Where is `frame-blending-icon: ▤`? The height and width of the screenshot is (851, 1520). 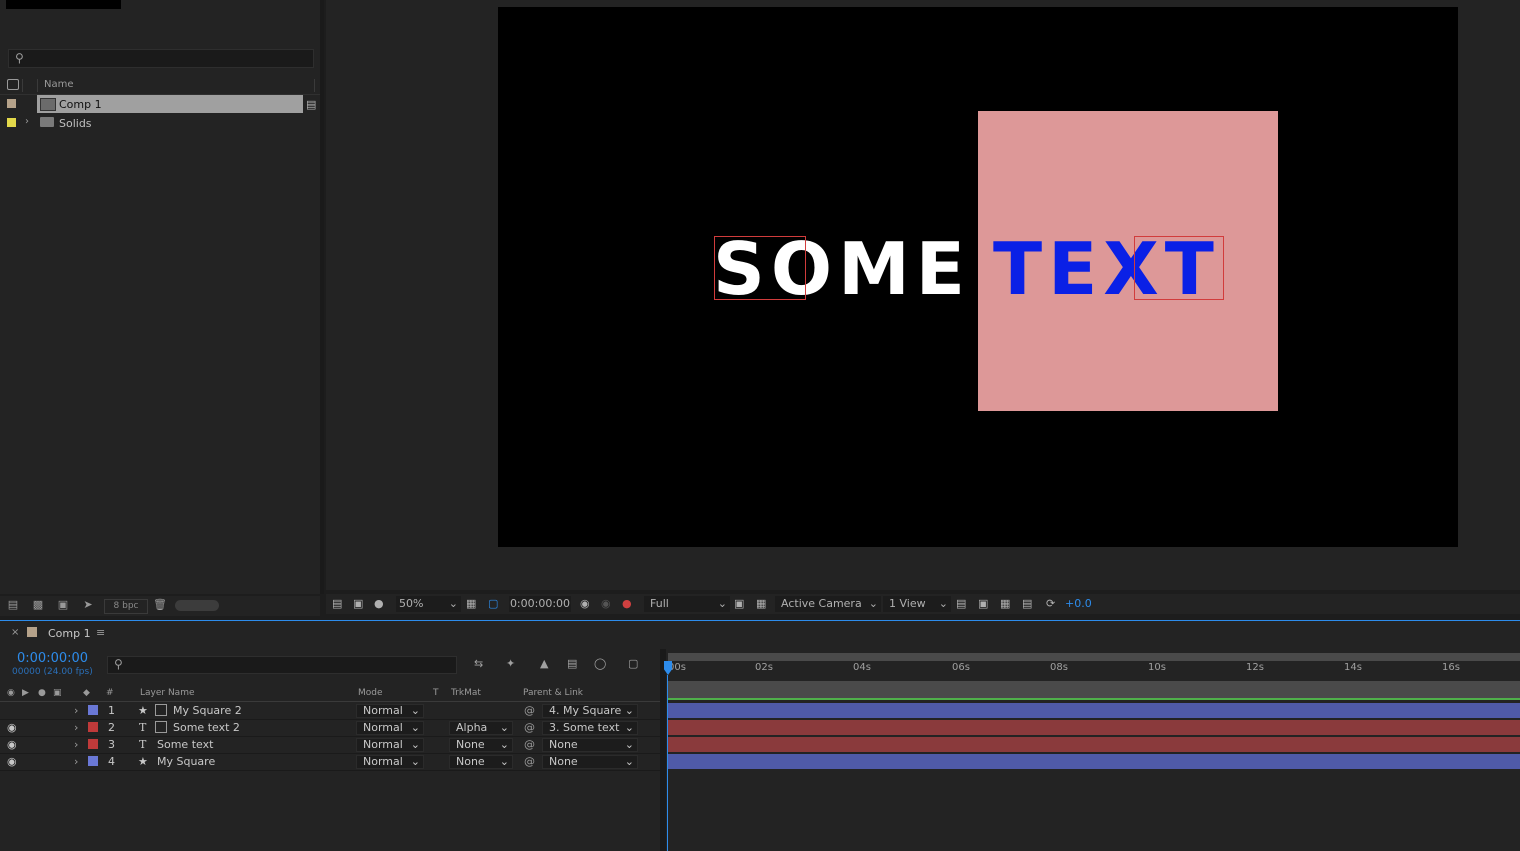 frame-blending-icon: ▤ is located at coordinates (572, 663).